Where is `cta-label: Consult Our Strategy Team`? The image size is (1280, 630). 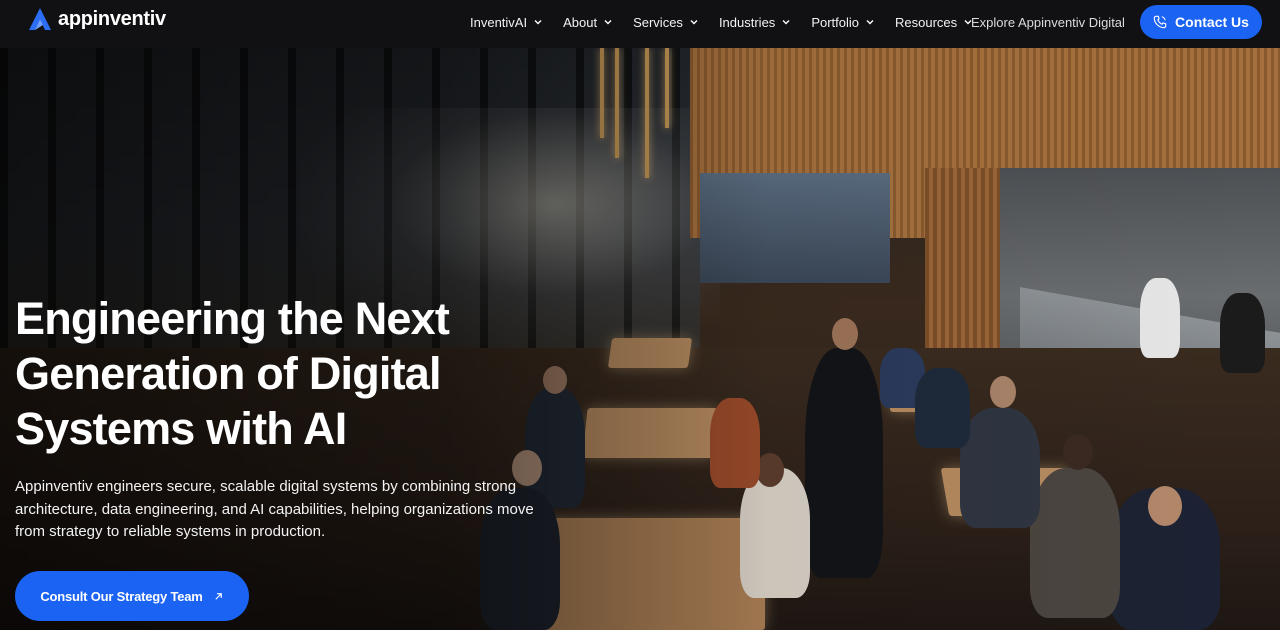
cta-label: Consult Our Strategy Team is located at coordinates (121, 596).